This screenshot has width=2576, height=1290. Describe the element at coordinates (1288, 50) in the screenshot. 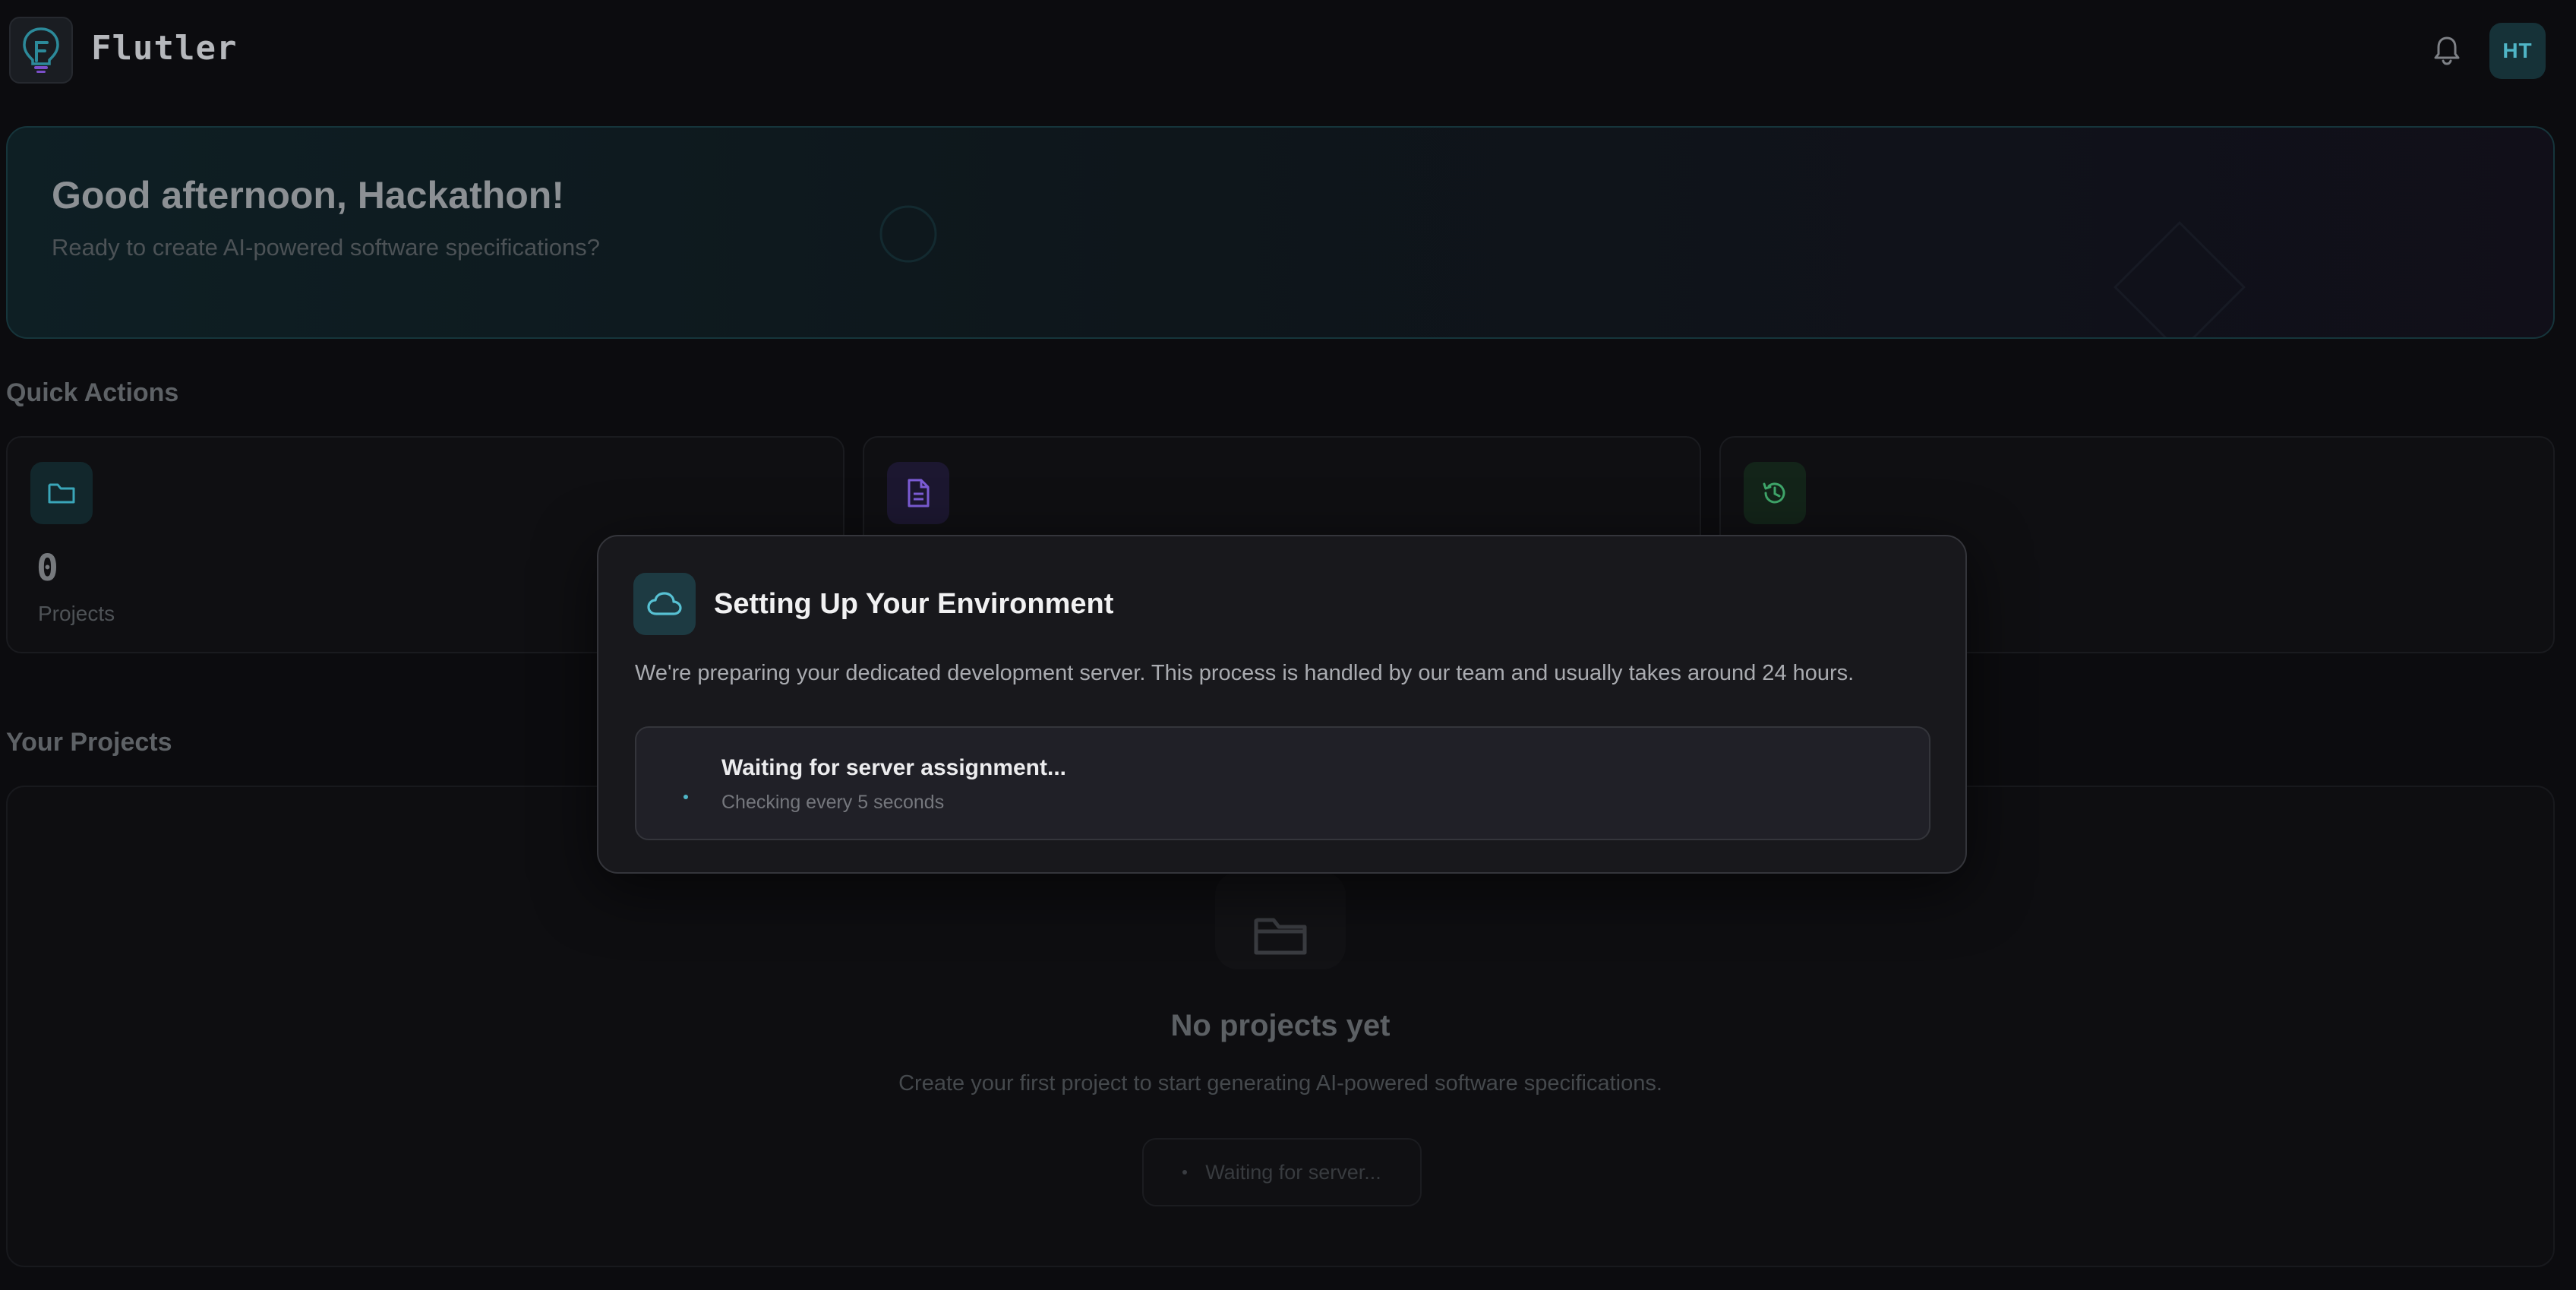

I see `top-bar: Flutler HT` at that location.